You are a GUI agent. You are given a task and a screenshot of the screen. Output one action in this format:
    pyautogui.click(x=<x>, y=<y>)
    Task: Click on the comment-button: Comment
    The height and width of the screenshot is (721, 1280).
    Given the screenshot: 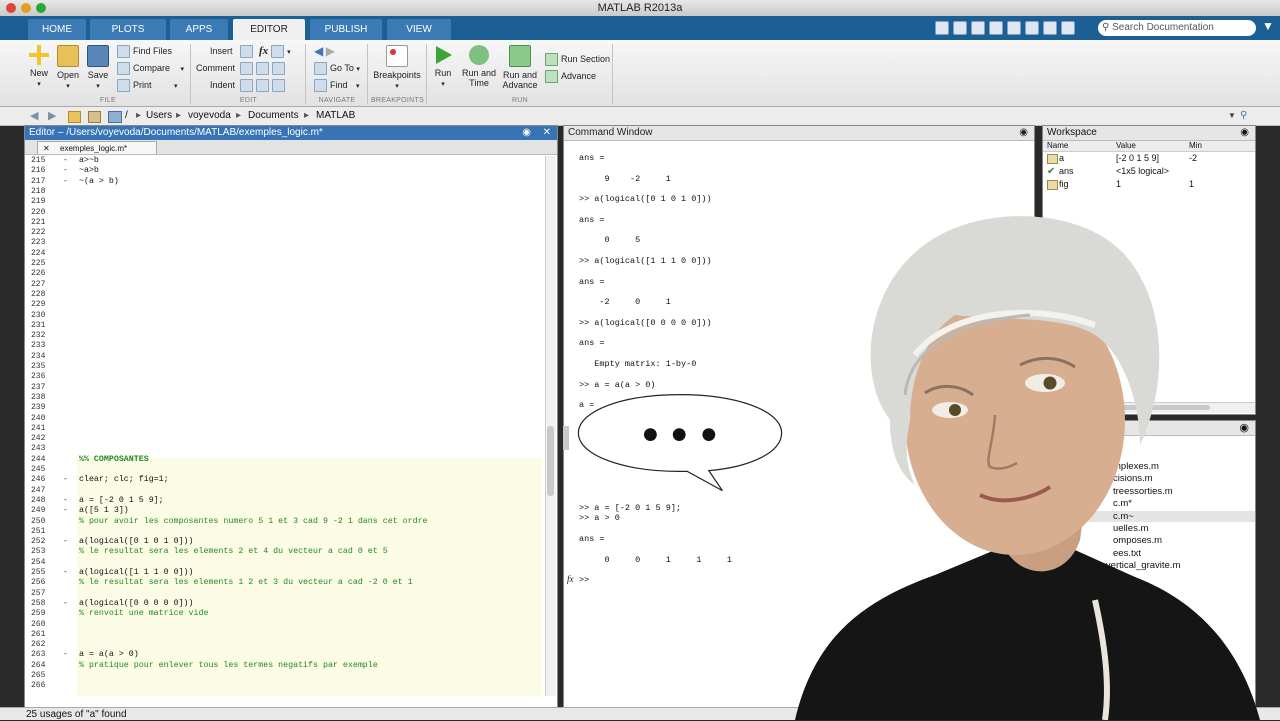 What is the action you would take?
    pyautogui.click(x=215, y=68)
    